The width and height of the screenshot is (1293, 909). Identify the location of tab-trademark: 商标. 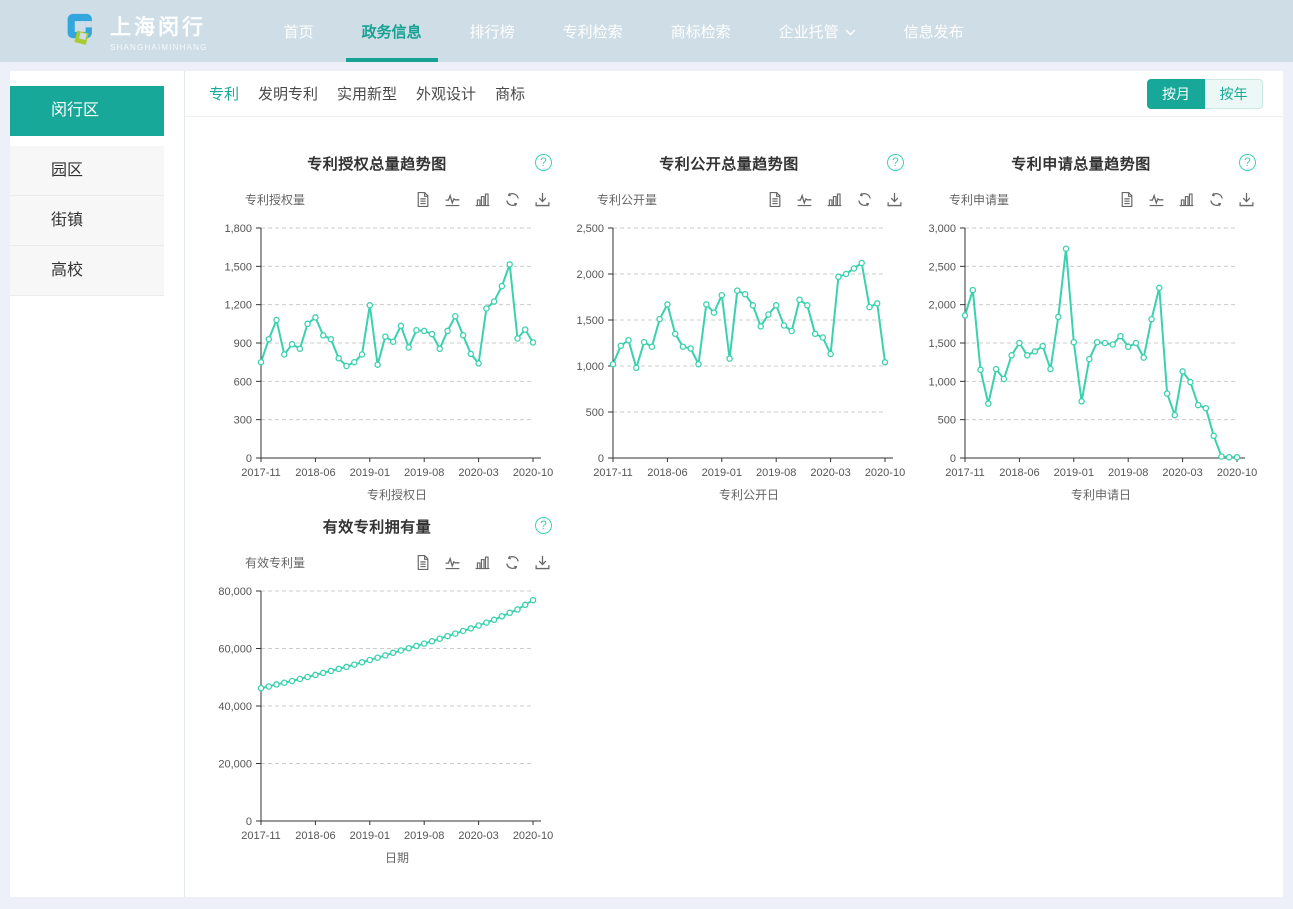
(510, 93).